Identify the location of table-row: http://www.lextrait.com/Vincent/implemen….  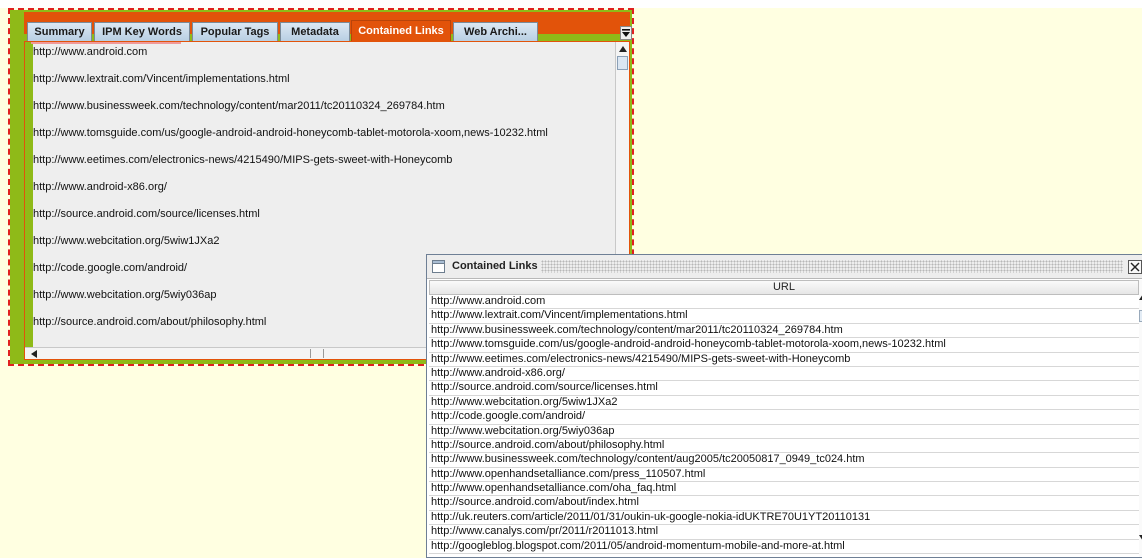
(784, 316).